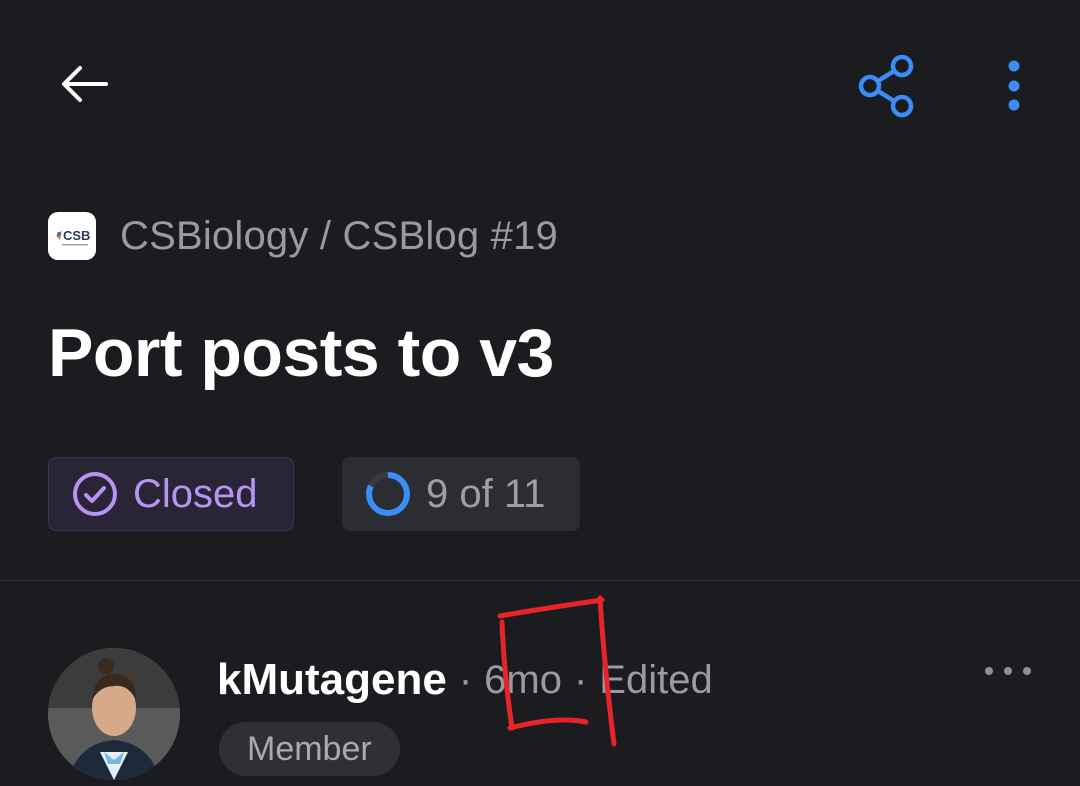  Describe the element at coordinates (486, 493) in the screenshot. I see `progress-label: 9 of 11` at that location.